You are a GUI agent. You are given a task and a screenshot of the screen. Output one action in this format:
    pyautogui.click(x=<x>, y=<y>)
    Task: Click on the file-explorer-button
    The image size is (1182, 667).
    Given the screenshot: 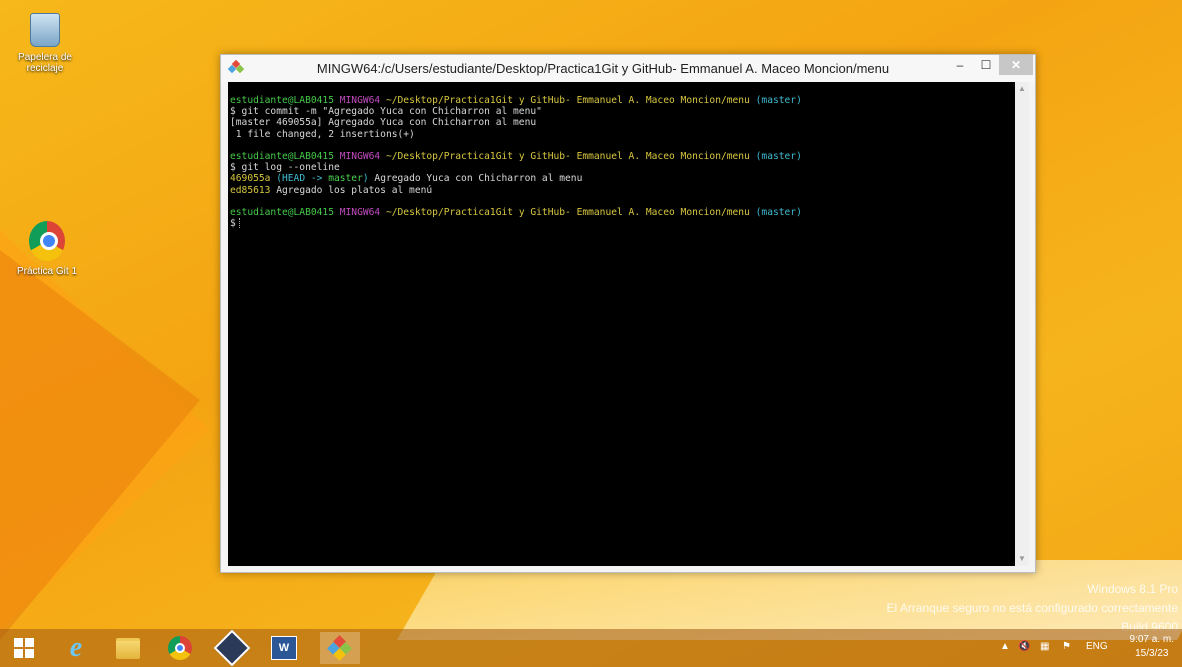 What is the action you would take?
    pyautogui.click(x=128, y=648)
    